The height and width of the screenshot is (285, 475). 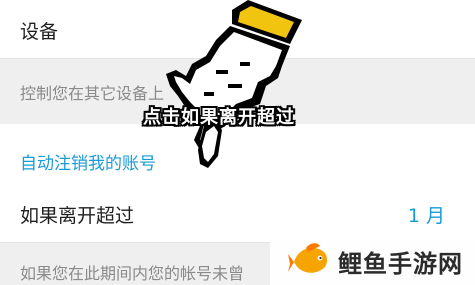 What do you see at coordinates (426, 214) in the screenshot?
I see `leave-duration-value: 1 月` at bounding box center [426, 214].